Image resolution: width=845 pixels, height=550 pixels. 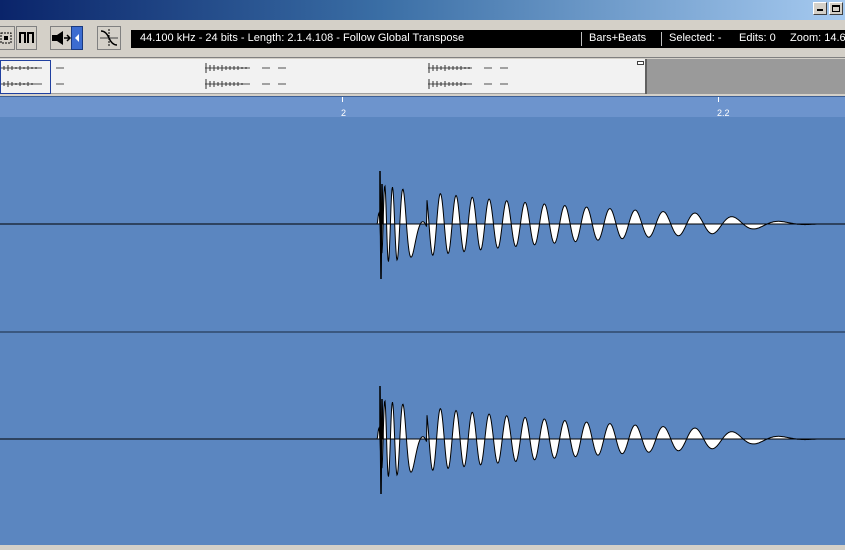 What do you see at coordinates (422, 10) in the screenshot?
I see `title-bar` at bounding box center [422, 10].